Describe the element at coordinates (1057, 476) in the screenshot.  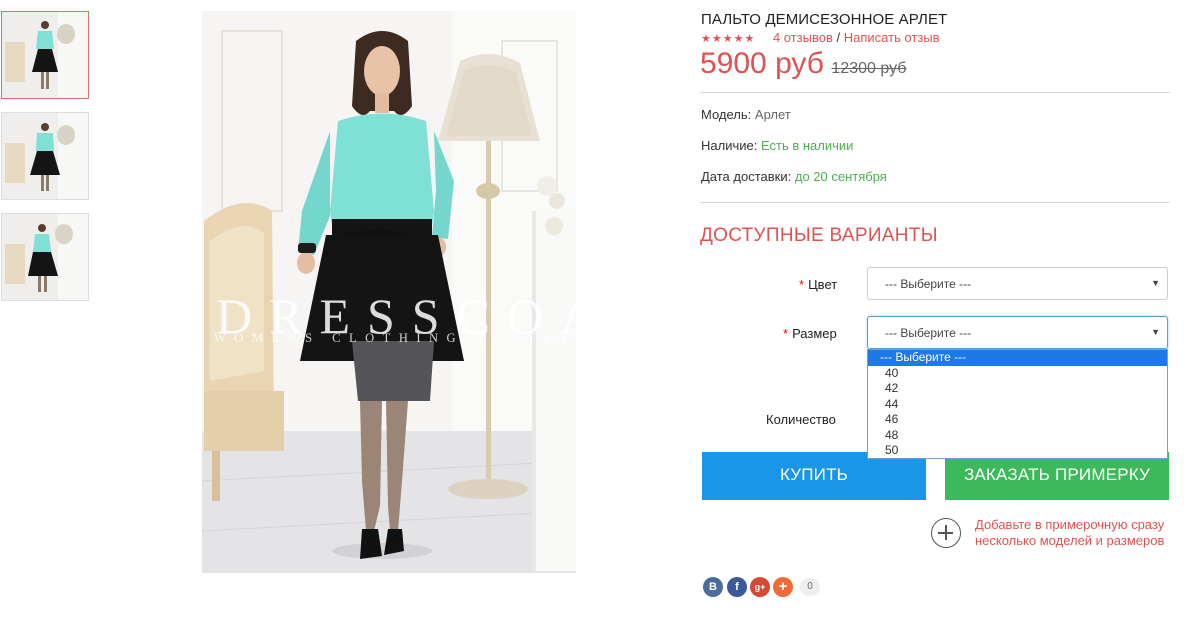
I see `order-fitting-button: ЗАКАЗАТЬ ПРИМЕРКУ` at that location.